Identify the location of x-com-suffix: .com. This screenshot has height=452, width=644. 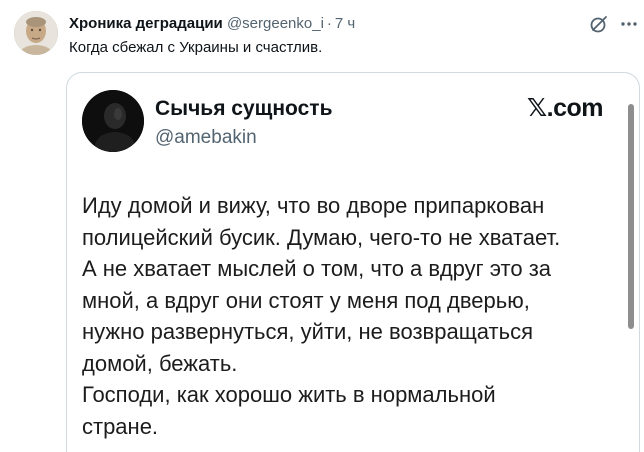
(575, 108).